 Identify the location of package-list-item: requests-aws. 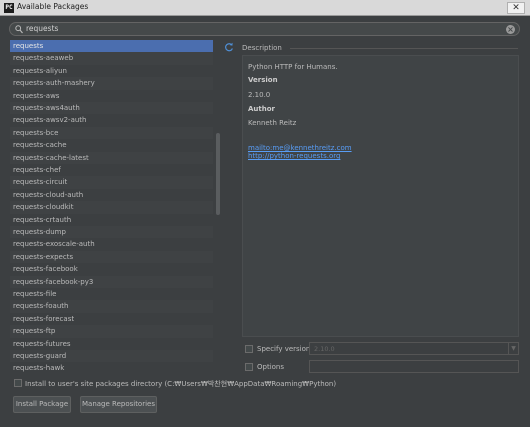
(111, 96).